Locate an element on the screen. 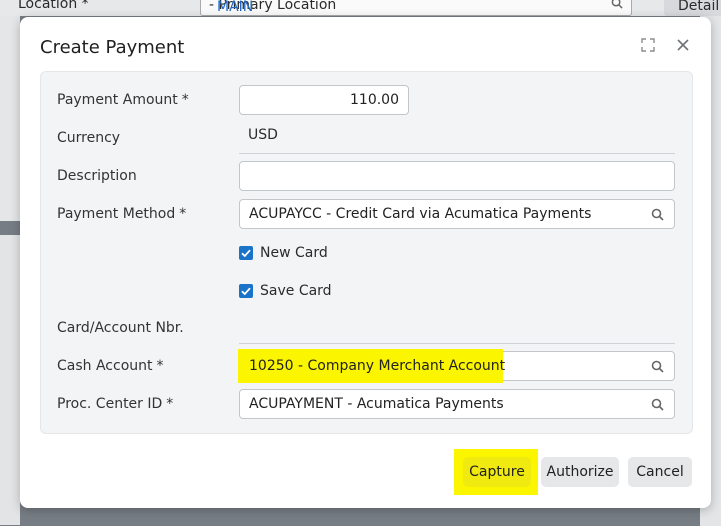 The height and width of the screenshot is (526, 721). description-input is located at coordinates (457, 176).